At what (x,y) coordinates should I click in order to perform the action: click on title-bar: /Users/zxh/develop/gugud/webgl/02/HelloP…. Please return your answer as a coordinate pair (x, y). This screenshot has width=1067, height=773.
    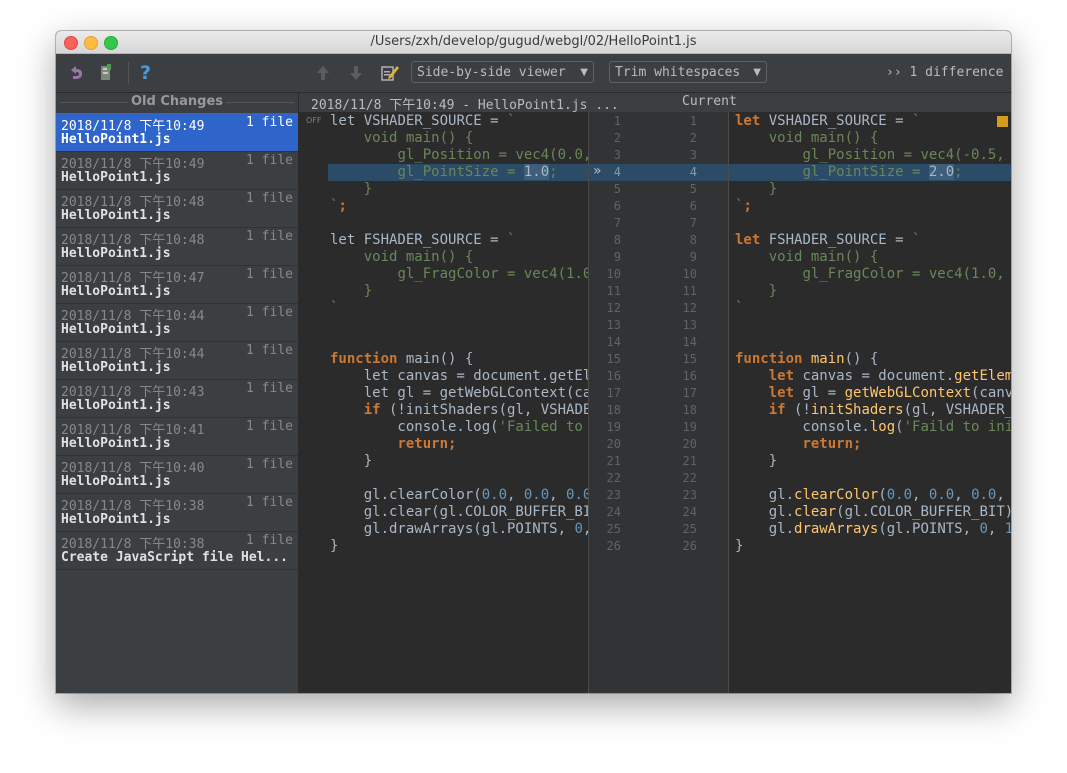
    Looking at the image, I should click on (533, 42).